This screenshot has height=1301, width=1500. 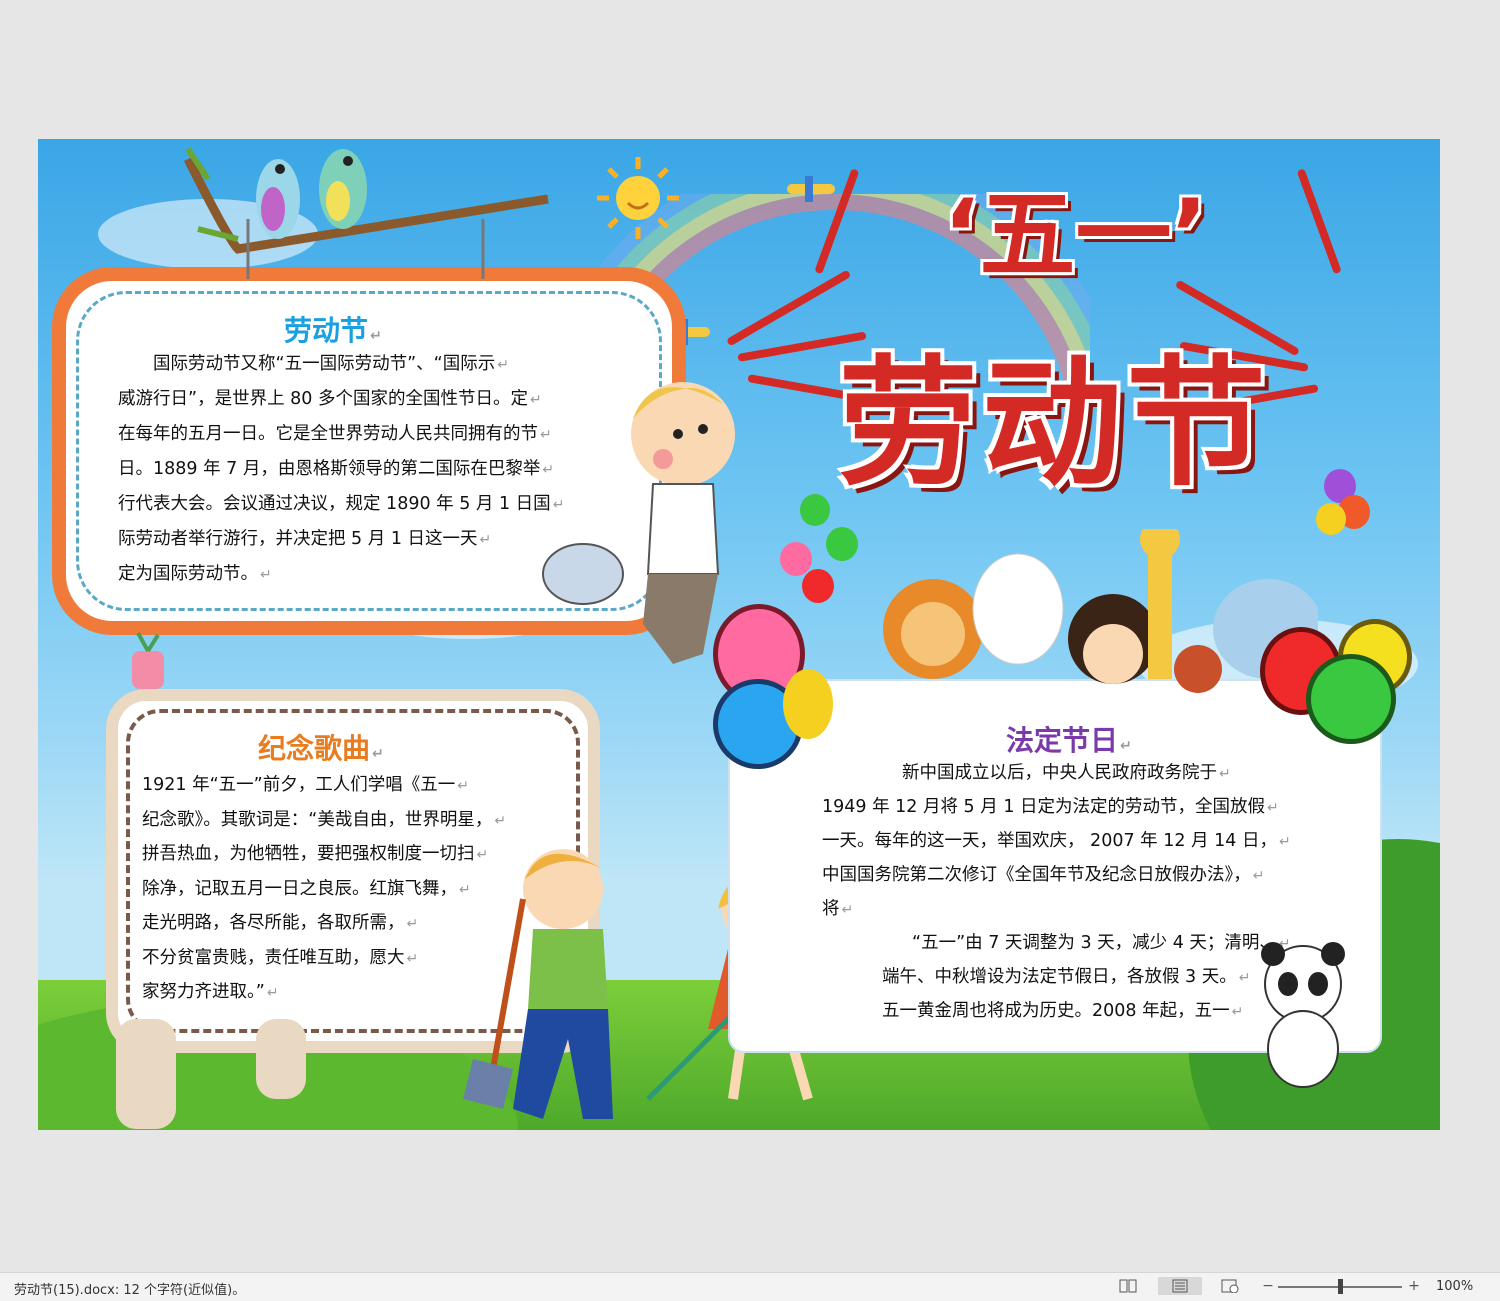 What do you see at coordinates (811, 189) in the screenshot?
I see `airplane-icon` at bounding box center [811, 189].